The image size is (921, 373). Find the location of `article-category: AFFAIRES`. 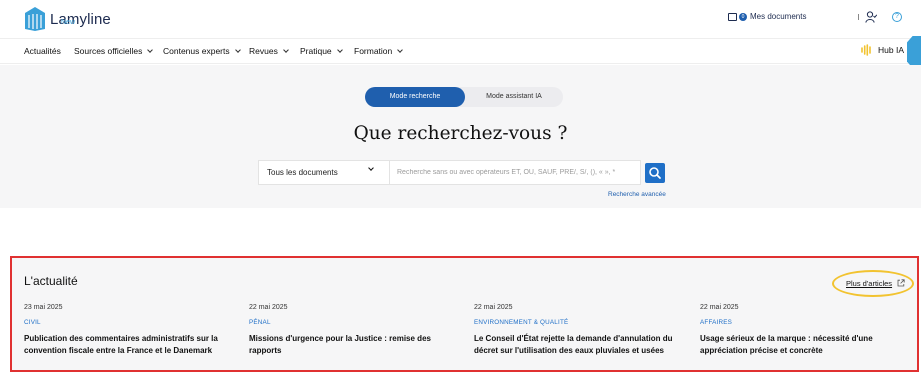

article-category: AFFAIRES is located at coordinates (807, 322).